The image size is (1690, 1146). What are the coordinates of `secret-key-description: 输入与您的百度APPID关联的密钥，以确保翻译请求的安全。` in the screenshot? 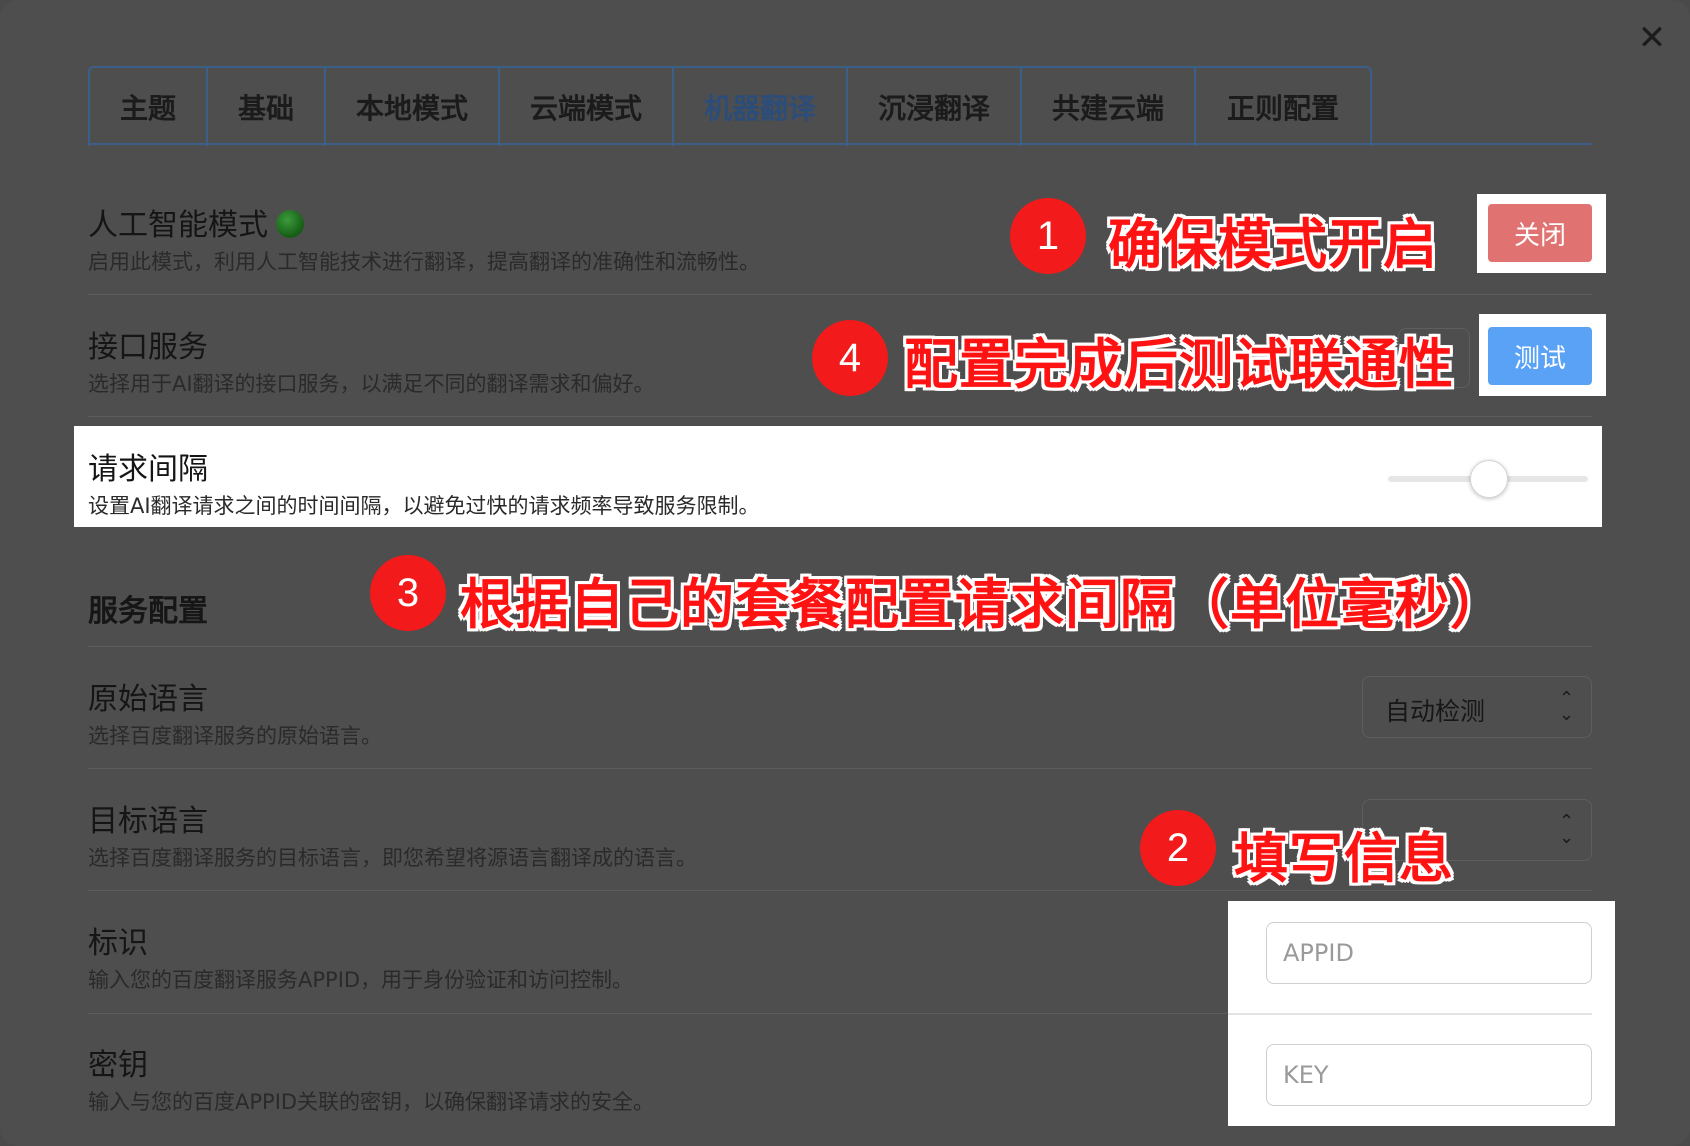 It's located at (371, 1102).